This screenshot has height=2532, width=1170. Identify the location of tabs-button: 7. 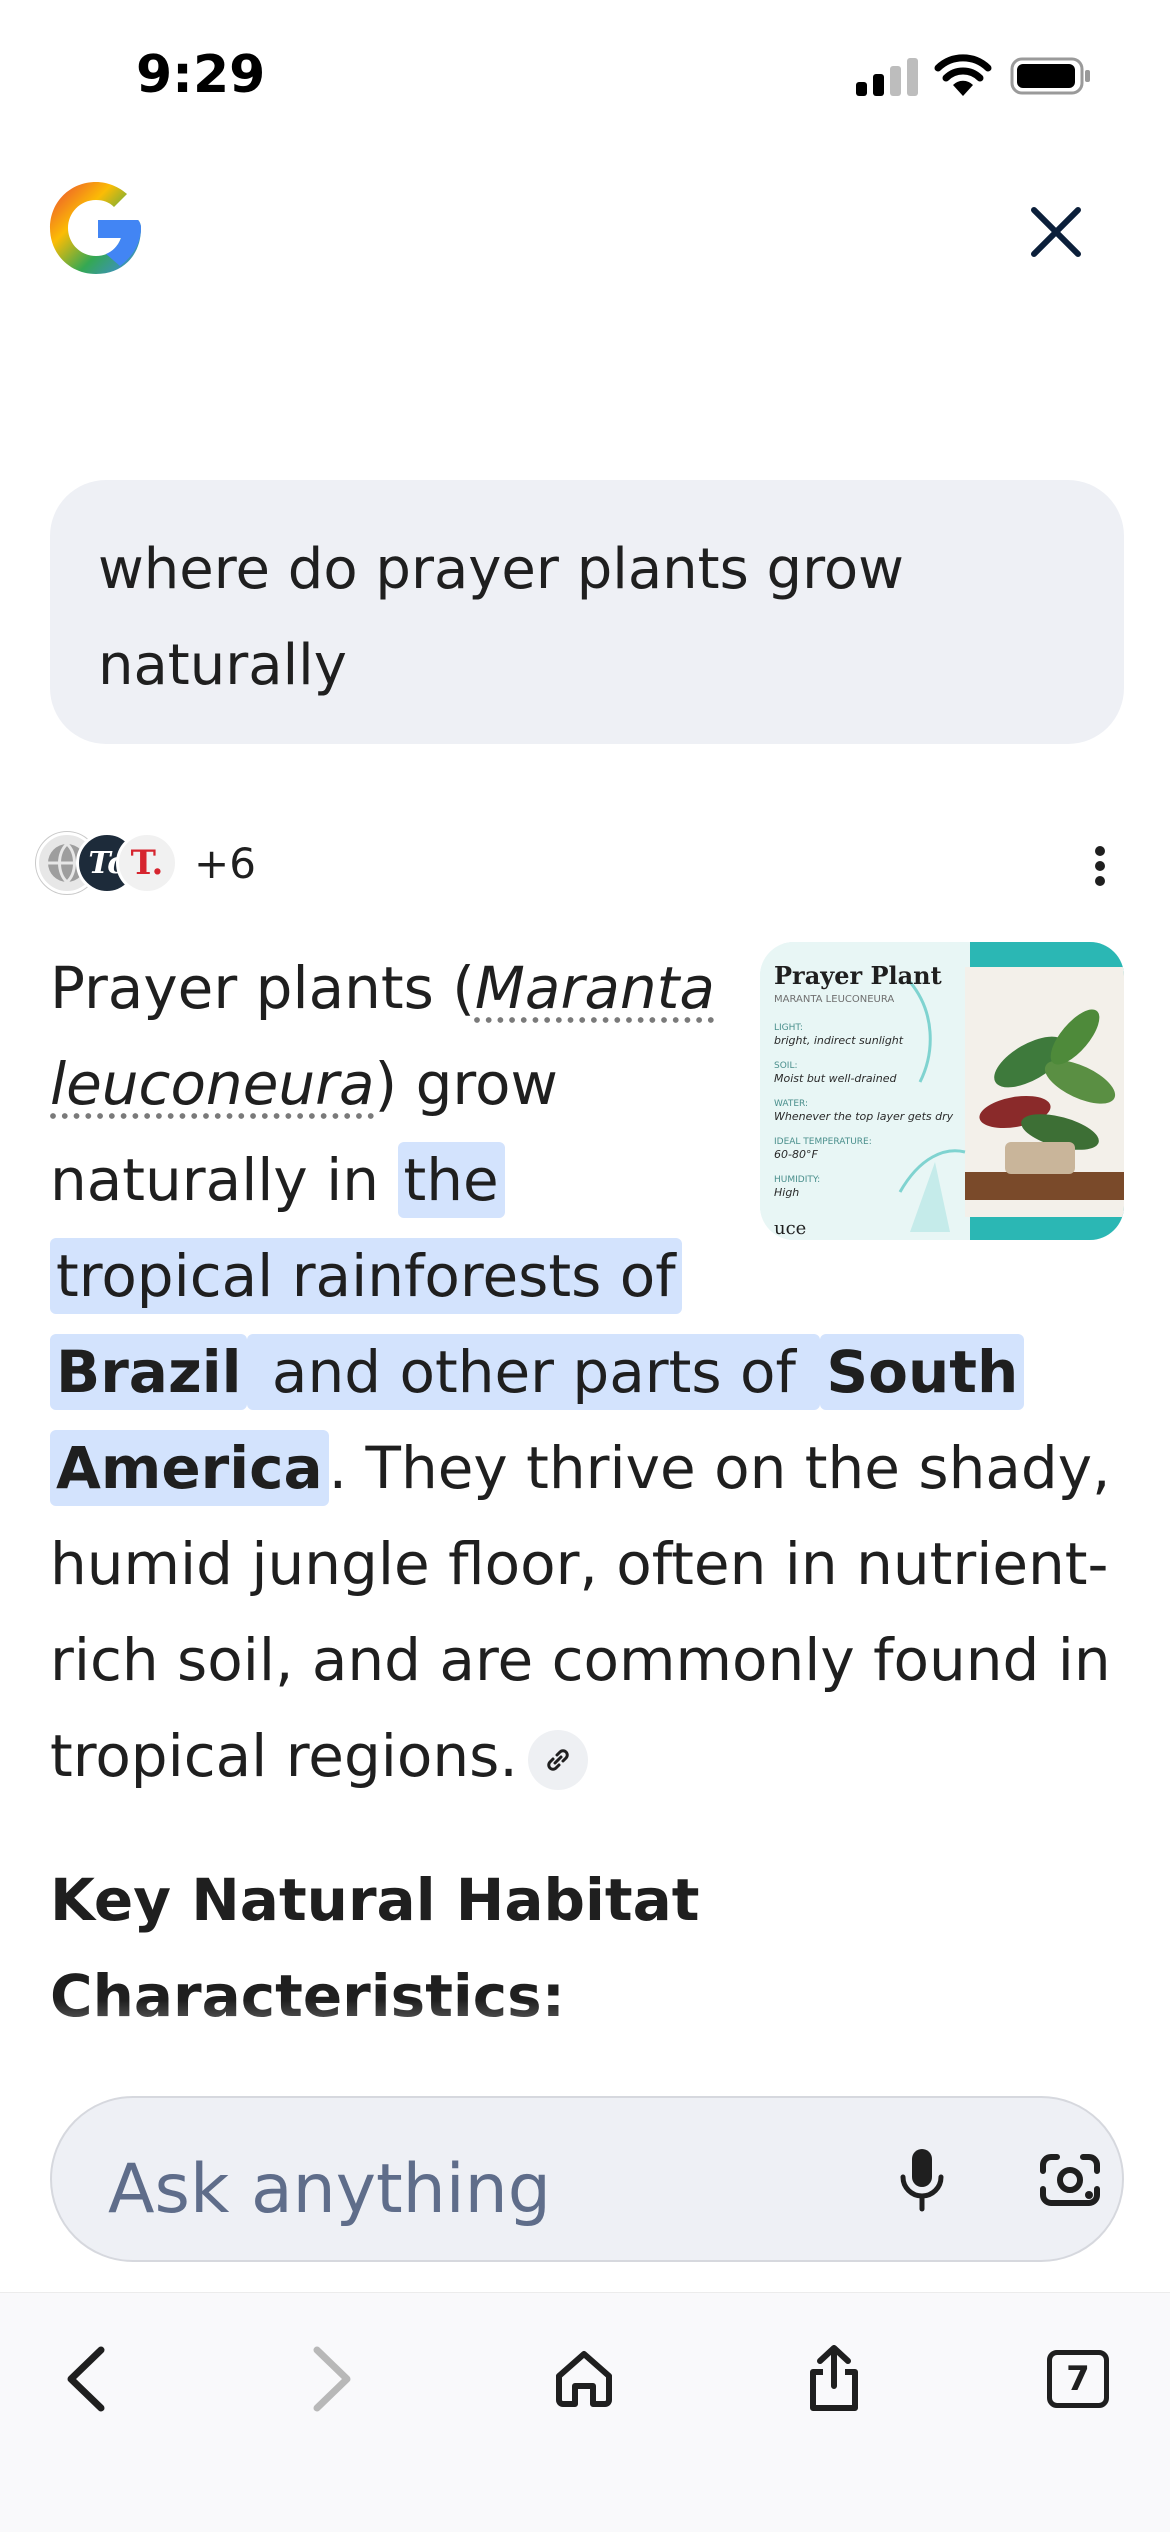
(1078, 2379).